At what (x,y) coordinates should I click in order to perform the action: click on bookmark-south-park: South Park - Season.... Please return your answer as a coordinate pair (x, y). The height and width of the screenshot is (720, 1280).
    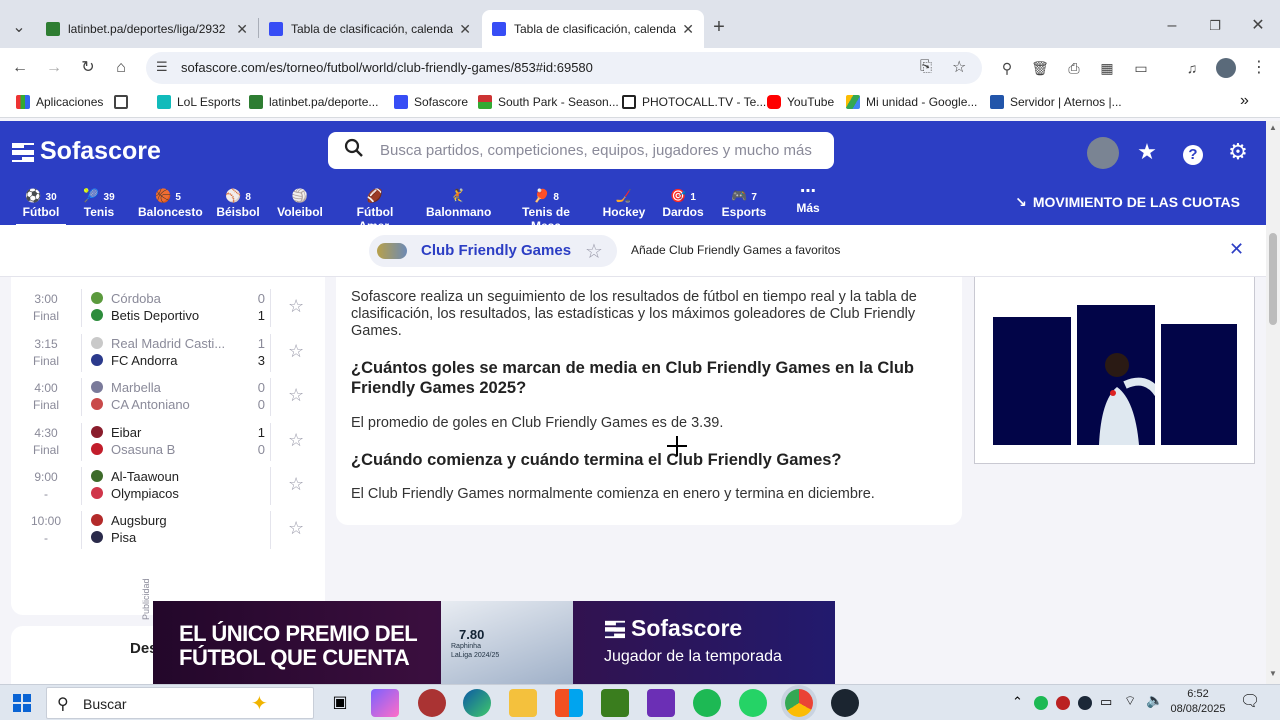
    Looking at the image, I should click on (548, 102).